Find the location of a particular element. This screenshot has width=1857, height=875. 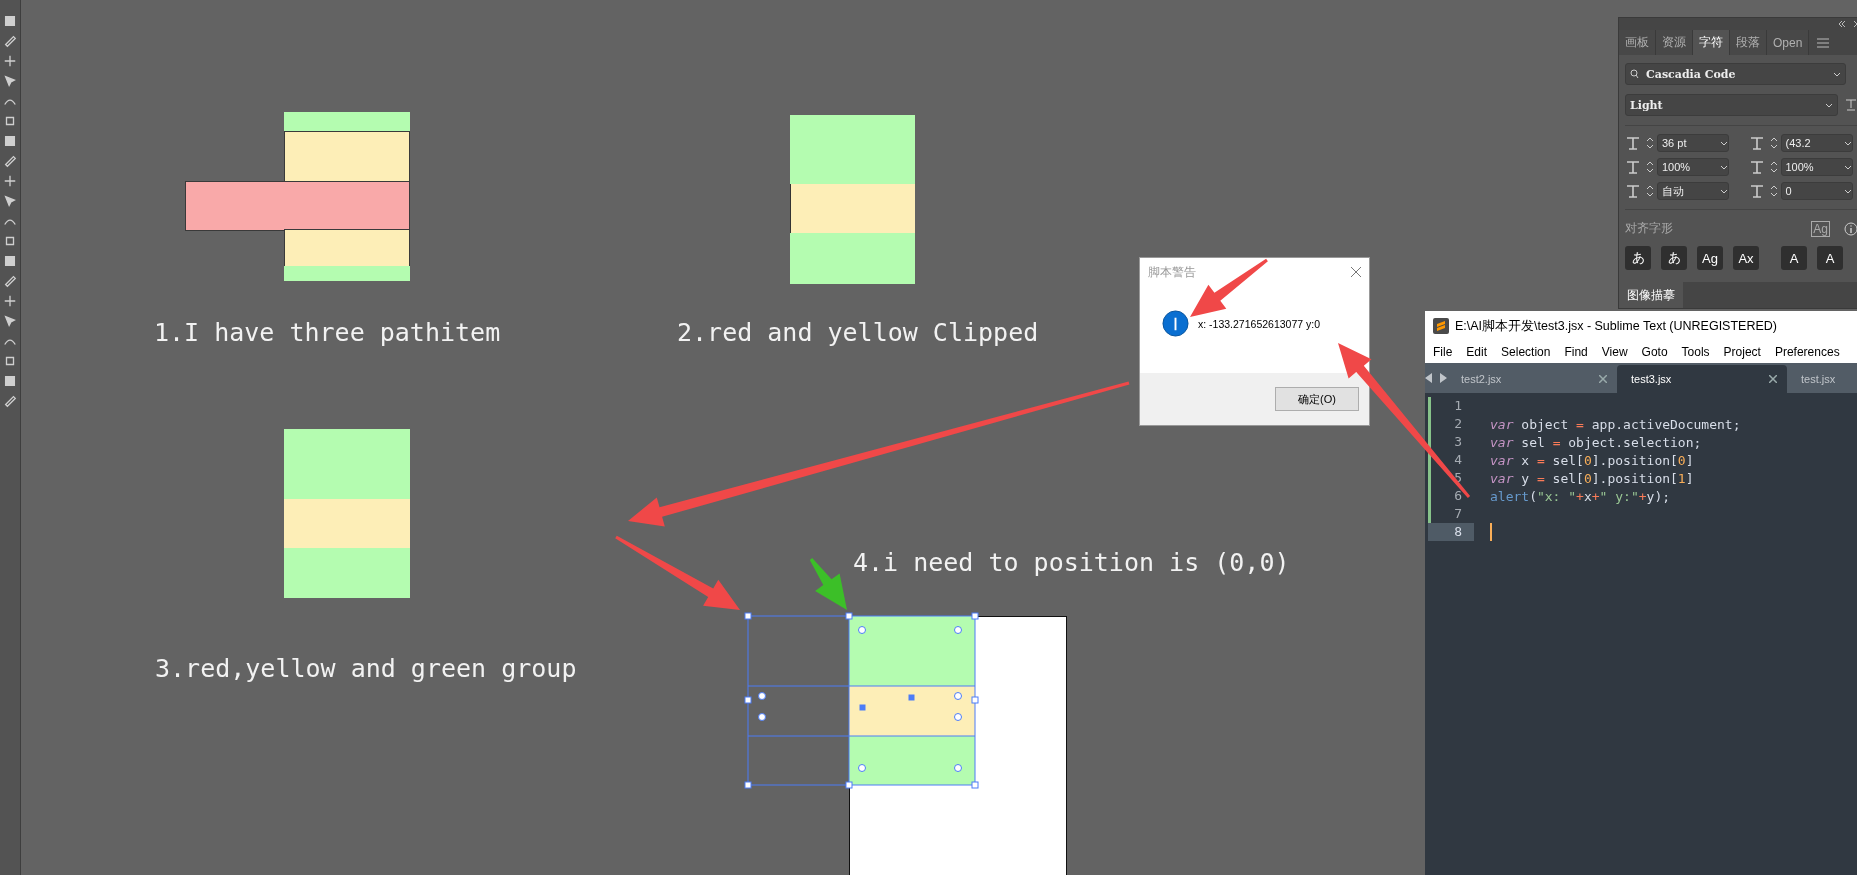

annotation-text: 4.i need to position is (0,0) is located at coordinates (1071, 562).